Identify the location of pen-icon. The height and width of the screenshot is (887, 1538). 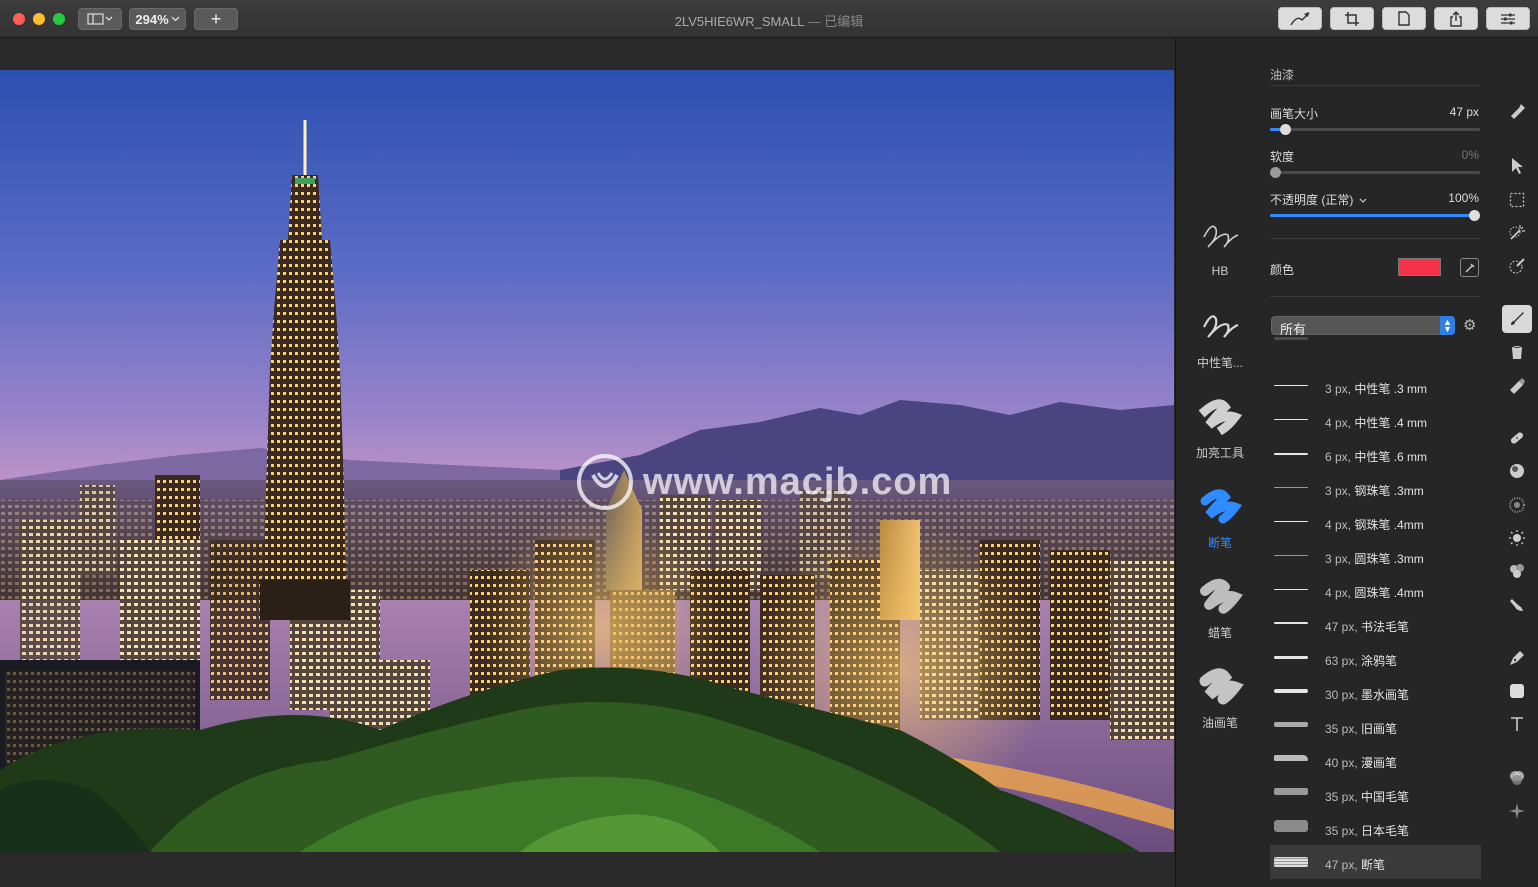
(1517, 658).